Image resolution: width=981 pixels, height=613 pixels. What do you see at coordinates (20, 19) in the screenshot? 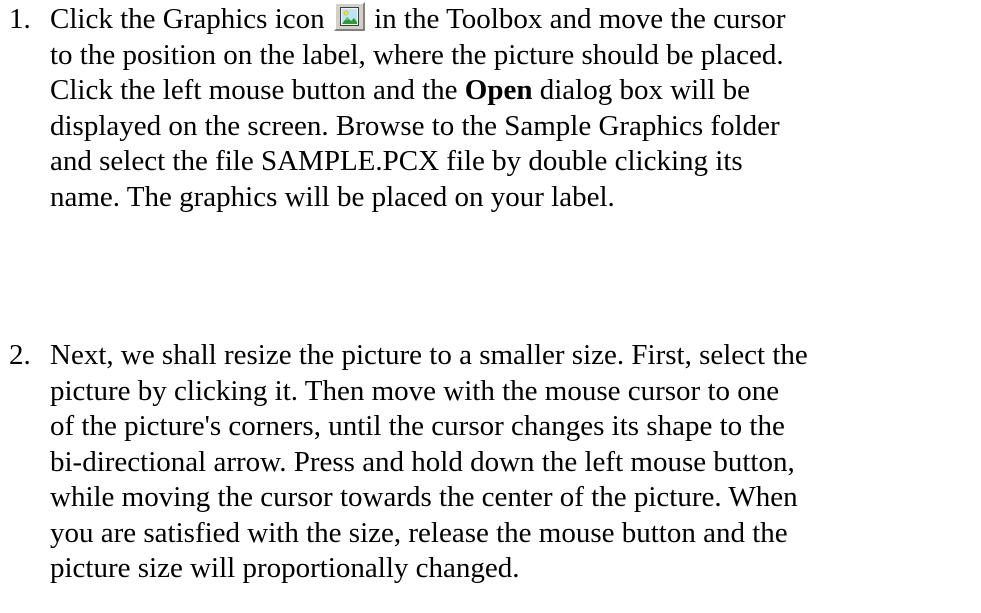
I see `step-number: 1.` at bounding box center [20, 19].